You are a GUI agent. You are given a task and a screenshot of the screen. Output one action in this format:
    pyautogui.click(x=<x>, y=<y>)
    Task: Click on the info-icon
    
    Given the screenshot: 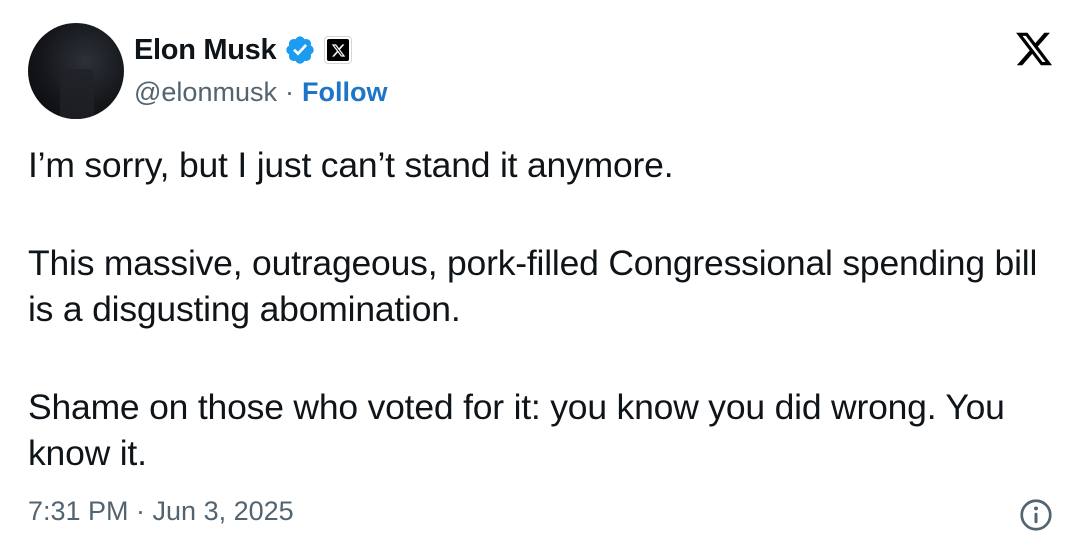 What is the action you would take?
    pyautogui.click(x=1036, y=515)
    